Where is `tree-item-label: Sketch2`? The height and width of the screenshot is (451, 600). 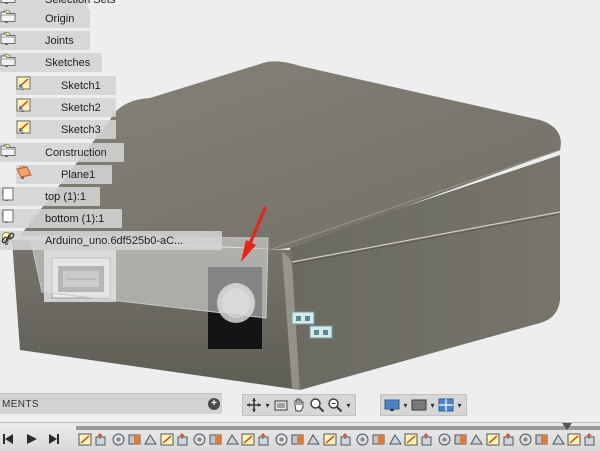 tree-item-label: Sketch2 is located at coordinates (81, 107).